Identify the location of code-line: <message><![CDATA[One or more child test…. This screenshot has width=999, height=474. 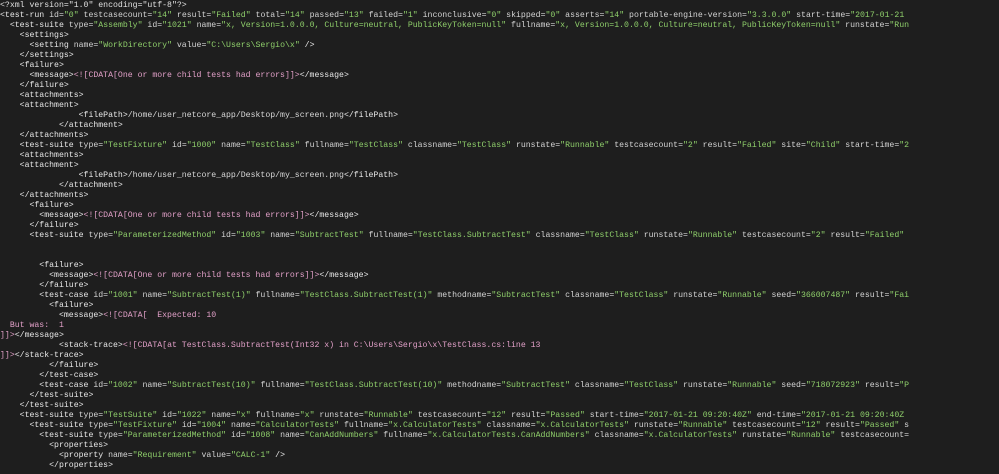
(499, 276).